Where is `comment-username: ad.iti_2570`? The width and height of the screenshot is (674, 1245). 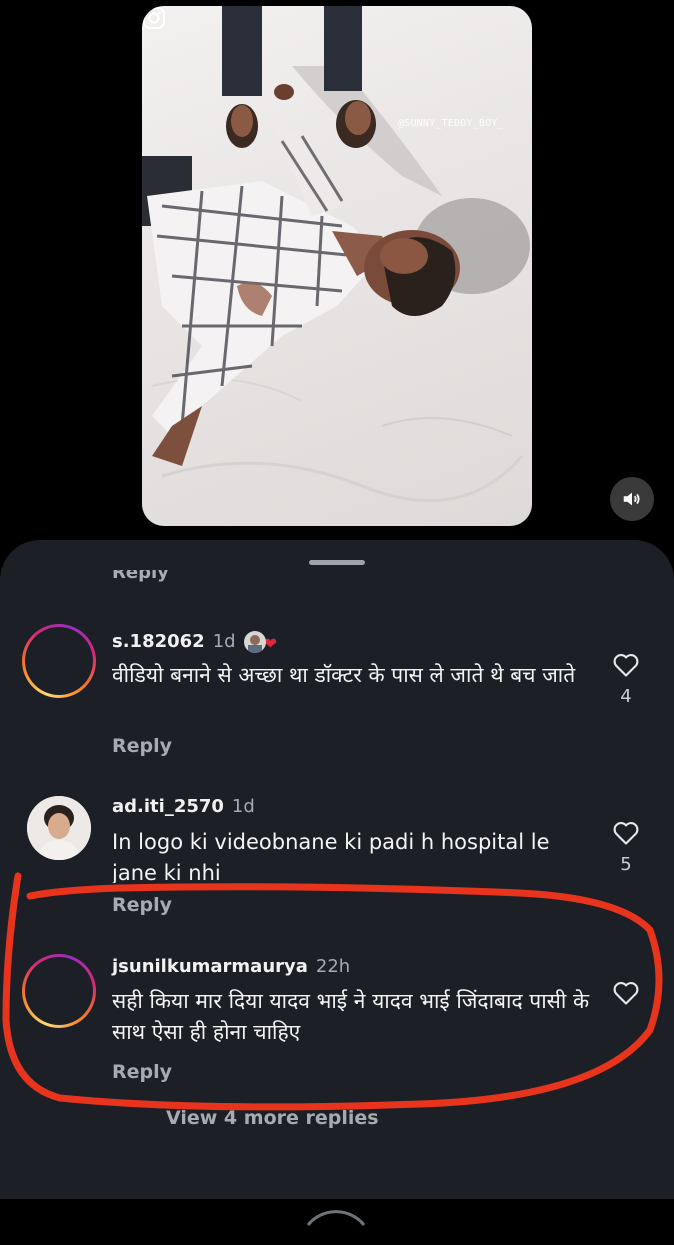
comment-username: ad.iti_2570 is located at coordinates (168, 806).